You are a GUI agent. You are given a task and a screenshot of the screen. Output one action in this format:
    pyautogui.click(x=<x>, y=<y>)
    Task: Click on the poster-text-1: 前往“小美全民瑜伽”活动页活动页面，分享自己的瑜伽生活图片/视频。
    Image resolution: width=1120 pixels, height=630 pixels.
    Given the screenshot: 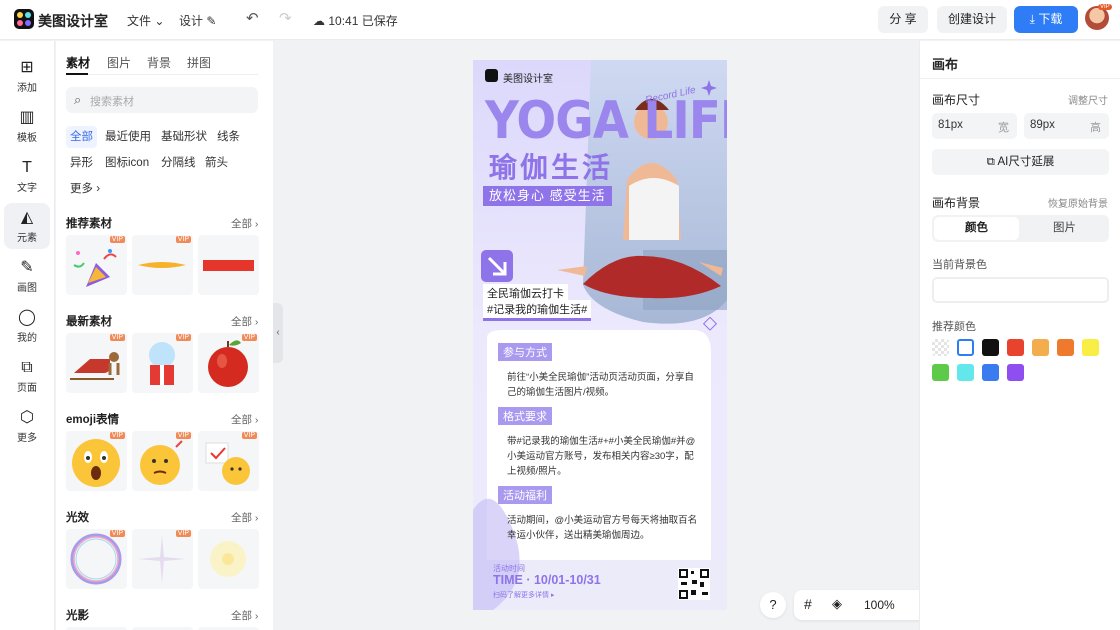 What is the action you would take?
    pyautogui.click(x=600, y=385)
    